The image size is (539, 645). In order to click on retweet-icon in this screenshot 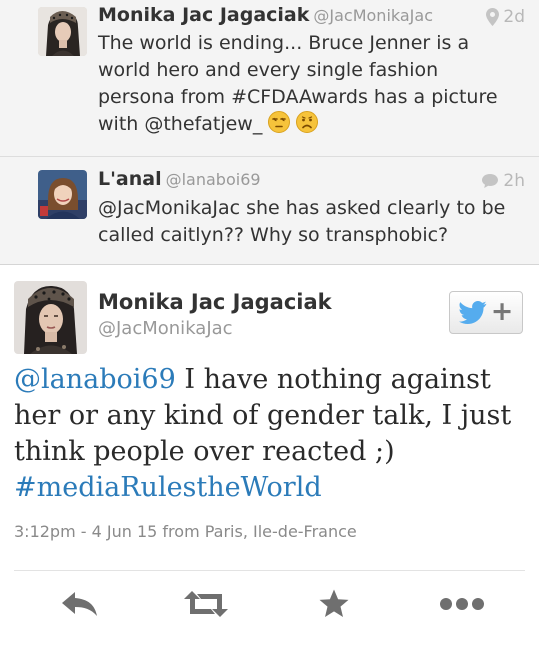, I will do `click(206, 604)`.